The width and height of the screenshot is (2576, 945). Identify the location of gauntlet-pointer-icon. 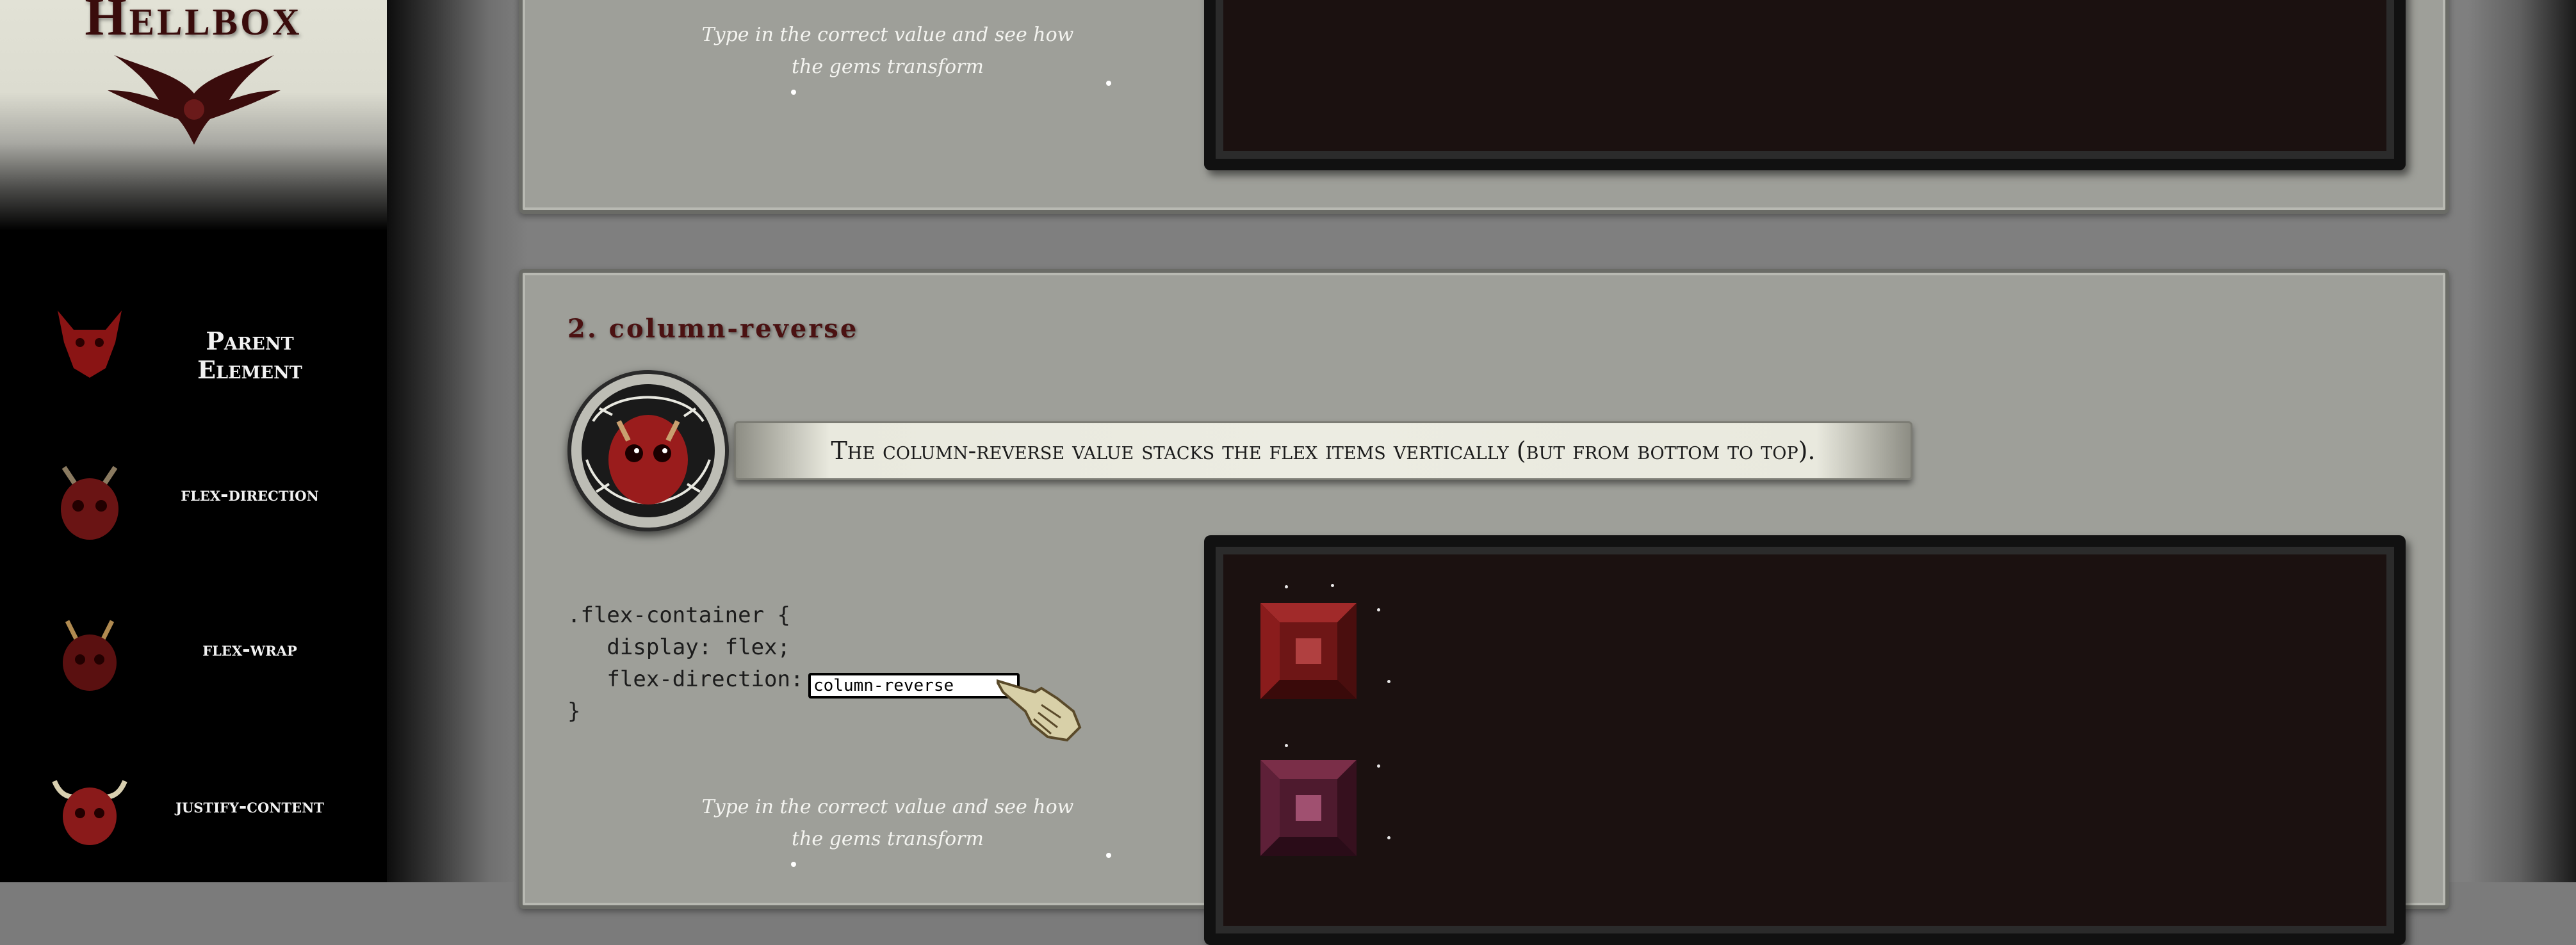
(1039, 710).